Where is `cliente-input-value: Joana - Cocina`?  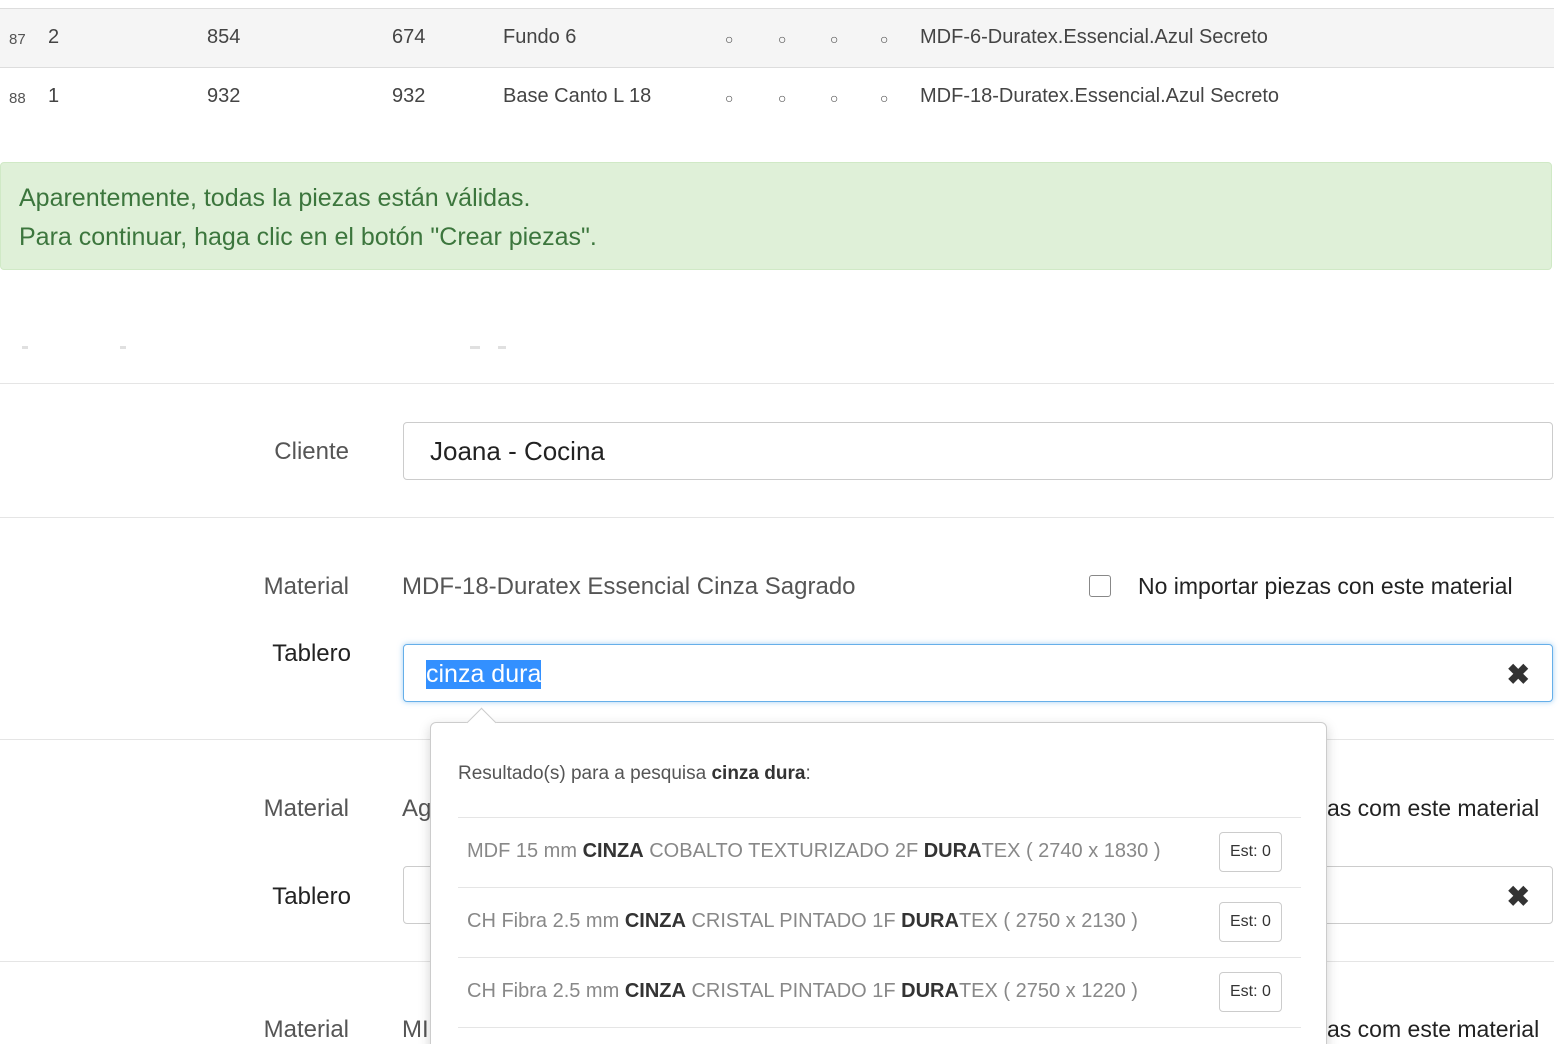
cliente-input-value: Joana - Cocina is located at coordinates (517, 451).